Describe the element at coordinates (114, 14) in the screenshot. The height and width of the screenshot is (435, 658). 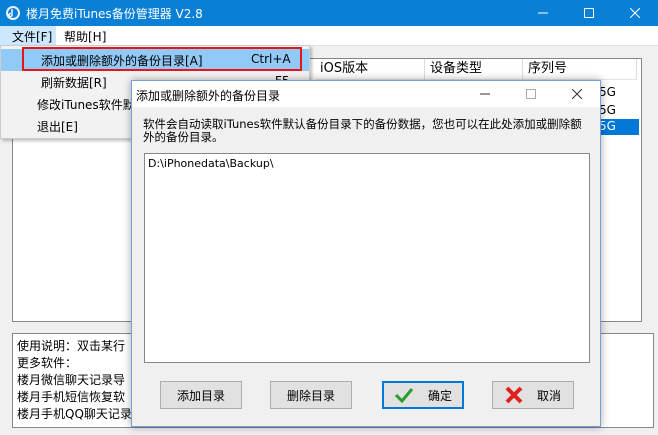
I see `app-title: 楼月免费iTunes备份管理器 V2.8` at that location.